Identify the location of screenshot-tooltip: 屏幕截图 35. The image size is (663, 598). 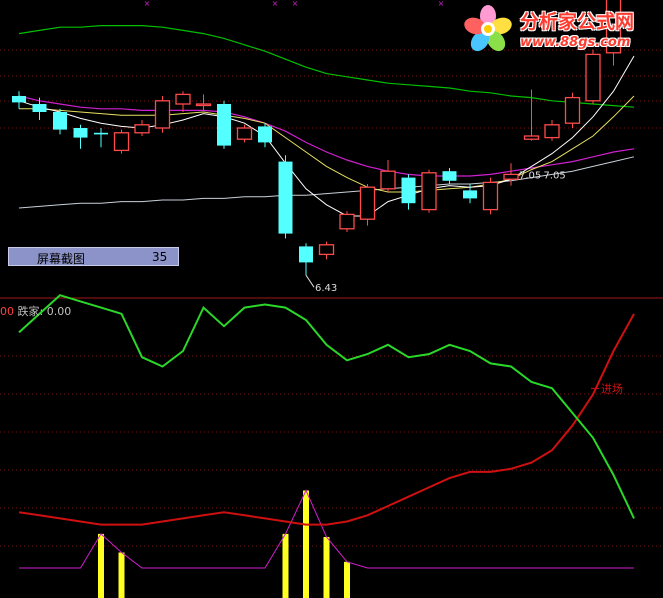
(93, 256).